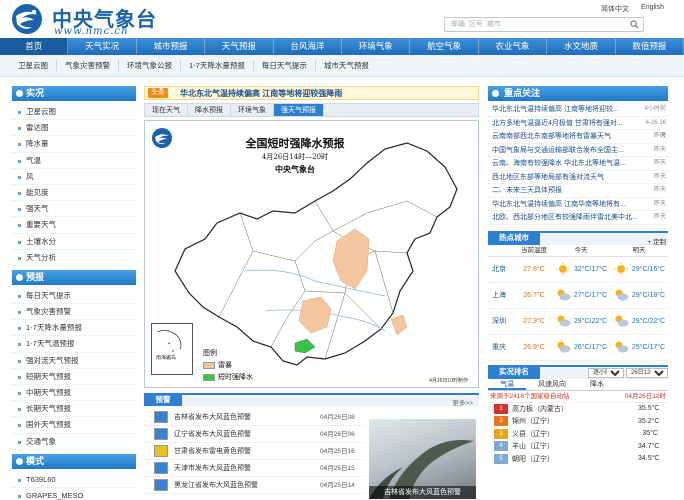  What do you see at coordinates (615, 9) in the screenshot?
I see `lang-simplified-link: 简体中文` at bounding box center [615, 9].